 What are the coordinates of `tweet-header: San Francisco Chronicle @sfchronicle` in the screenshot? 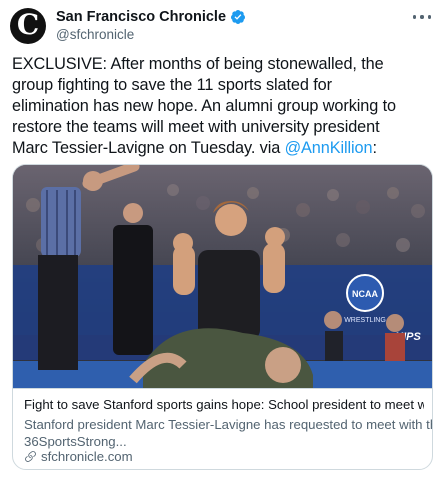 It's located at (231, 25).